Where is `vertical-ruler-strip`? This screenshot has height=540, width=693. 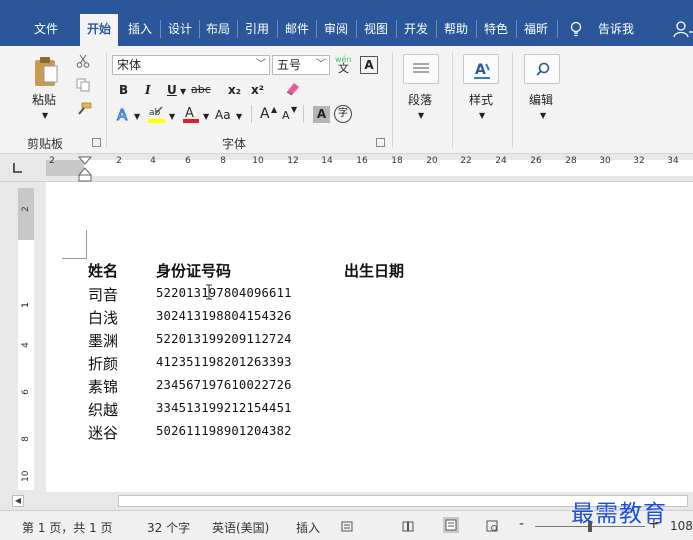
vertical-ruler-strip is located at coordinates (26, 339).